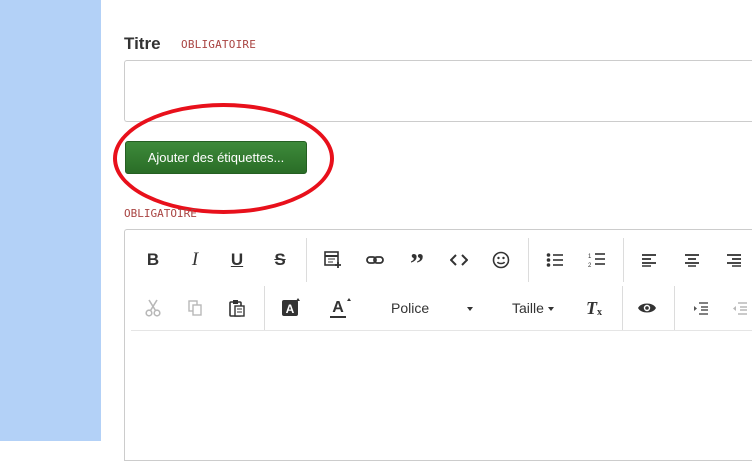  What do you see at coordinates (280, 260) in the screenshot?
I see `strikethrough-icon: S` at bounding box center [280, 260].